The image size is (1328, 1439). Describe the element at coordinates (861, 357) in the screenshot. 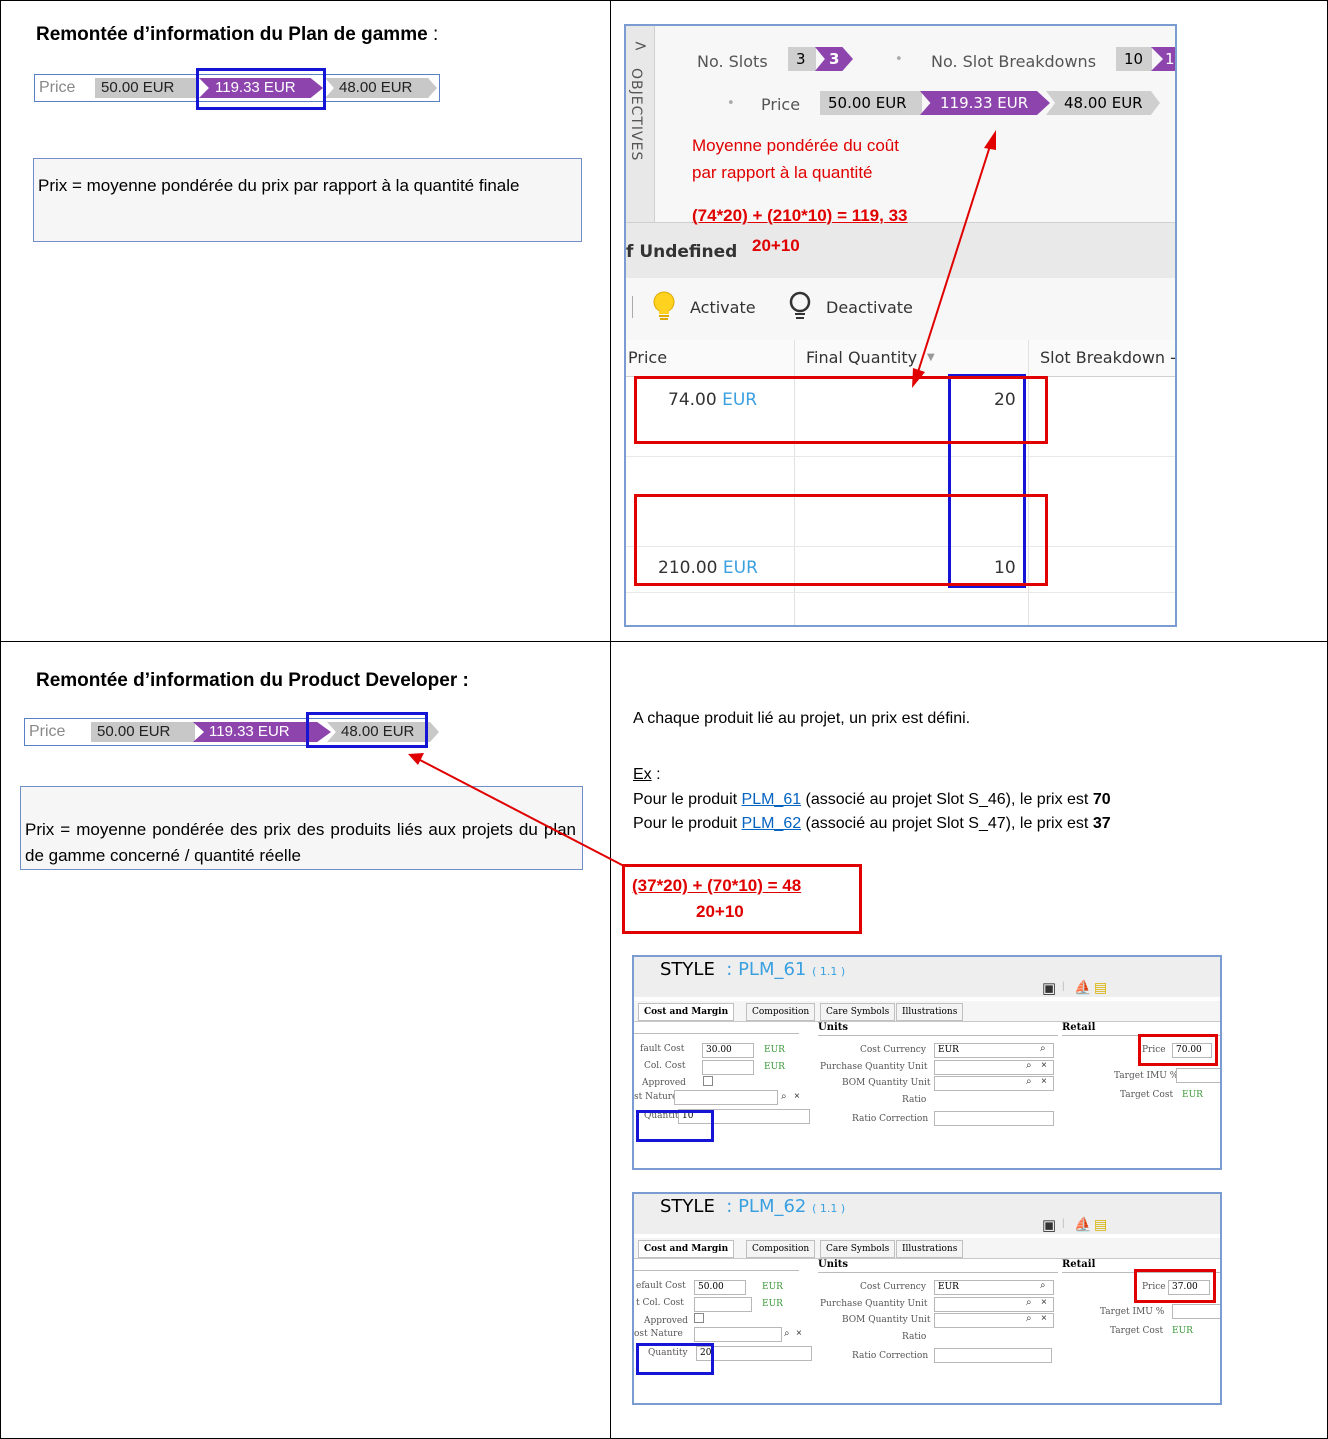

I see `column-header-final-quantity: Final Quantity` at that location.